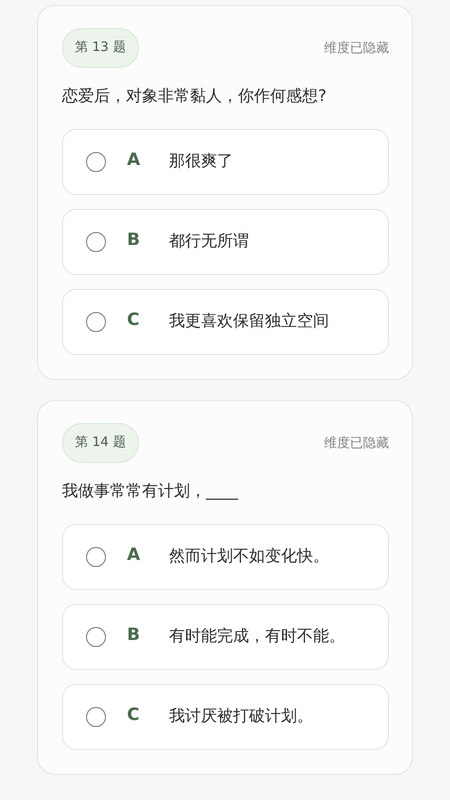 The width and height of the screenshot is (450, 800). What do you see at coordinates (100, 48) in the screenshot?
I see `question-number: 第 13 题` at bounding box center [100, 48].